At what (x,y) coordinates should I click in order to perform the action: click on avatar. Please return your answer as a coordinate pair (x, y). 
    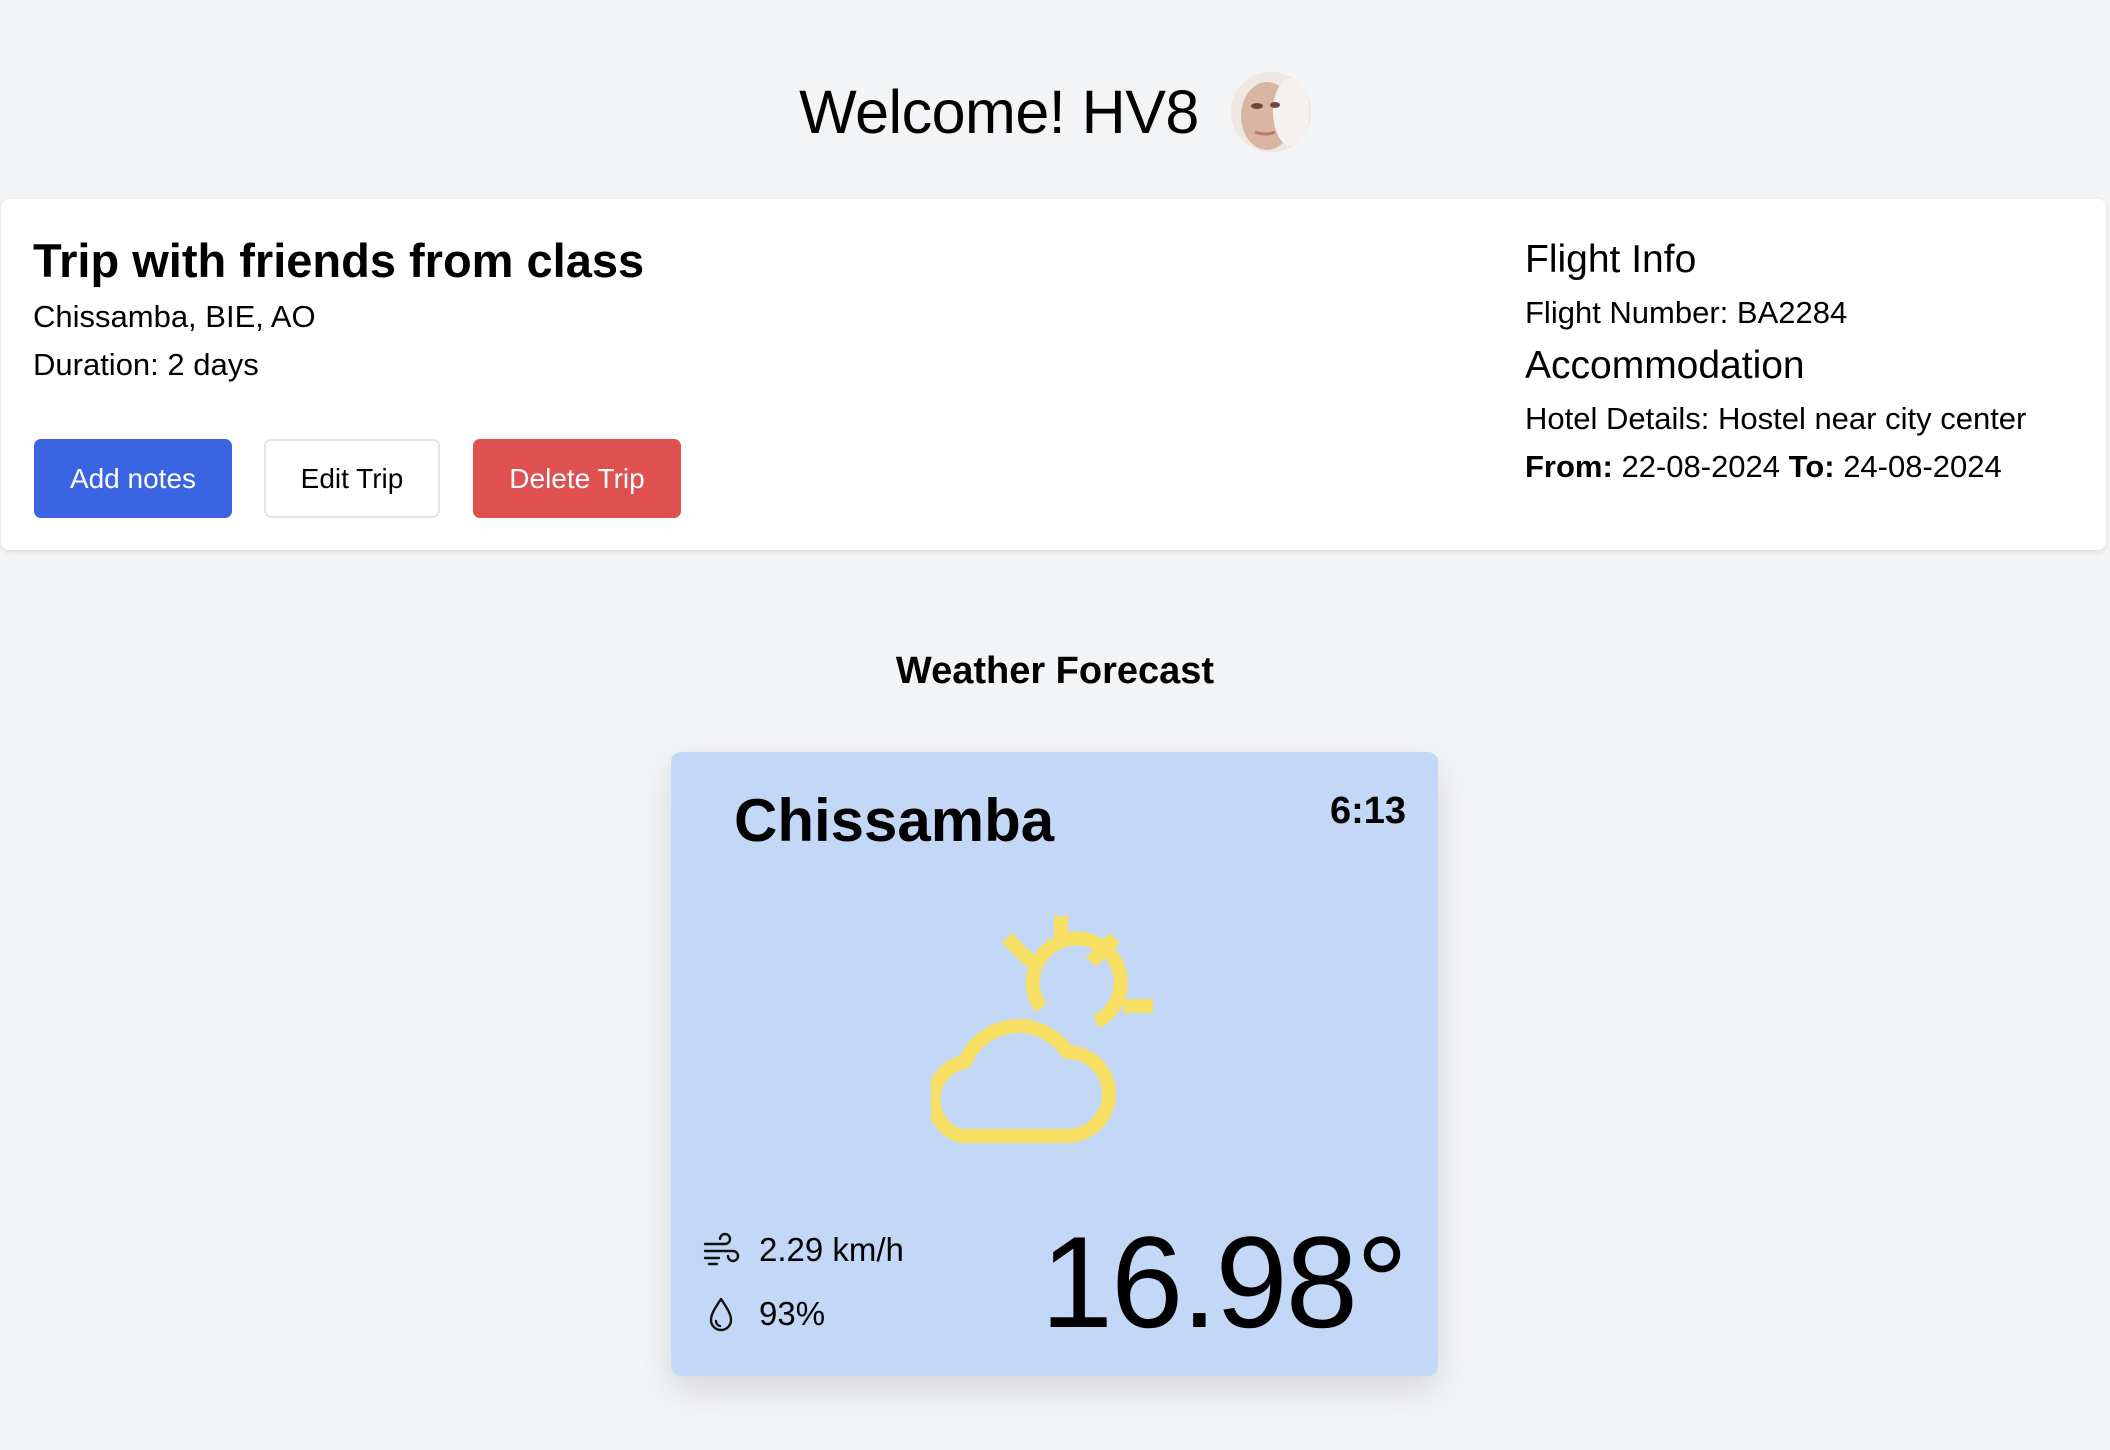
    Looking at the image, I should click on (1270, 112).